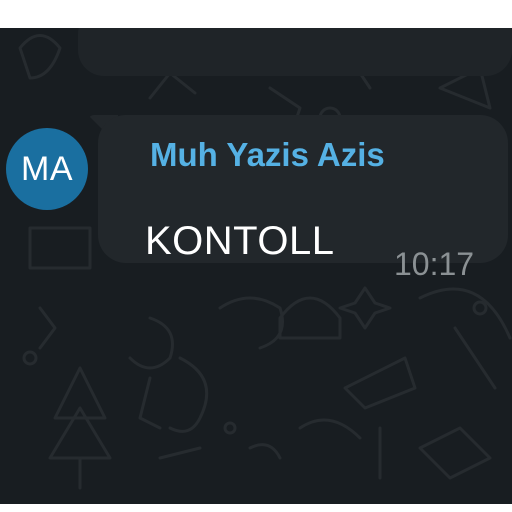  What do you see at coordinates (240, 241) in the screenshot?
I see `message-text: KONTOLL` at bounding box center [240, 241].